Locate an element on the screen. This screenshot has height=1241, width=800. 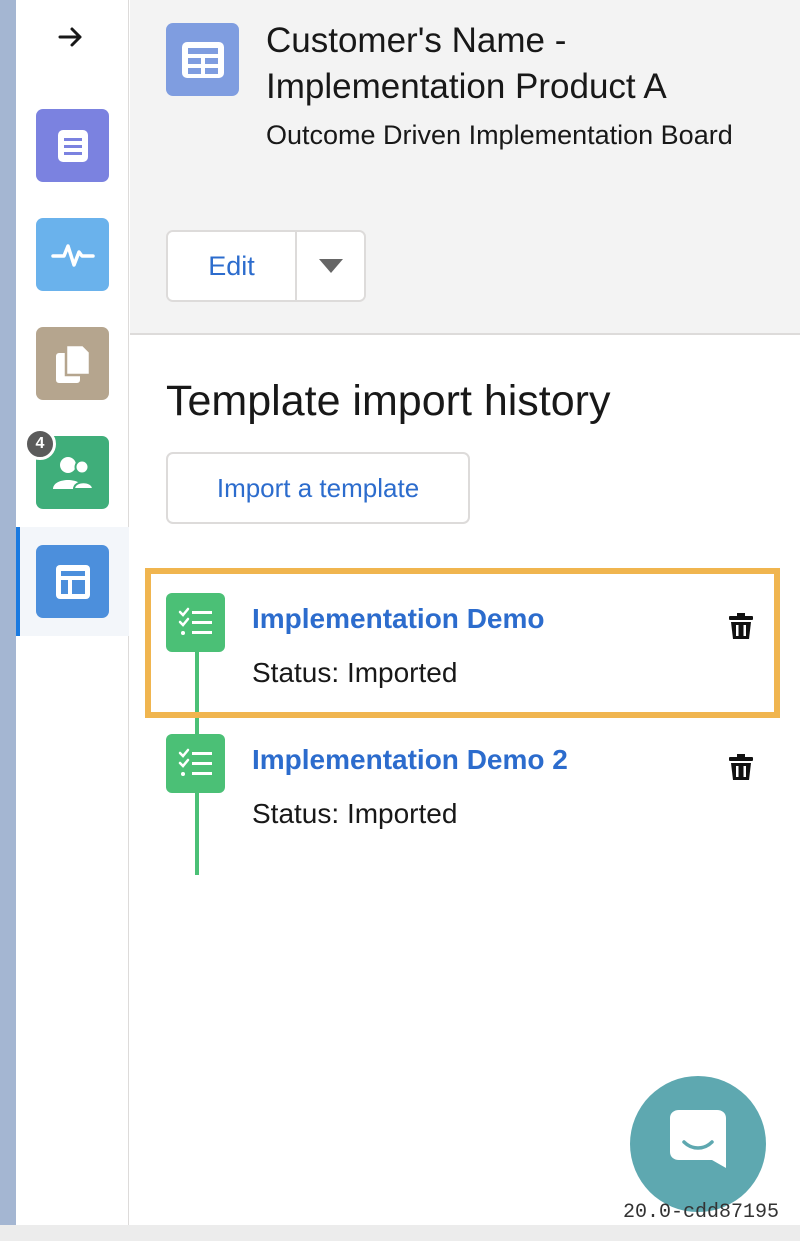
history-item-title: Implementation Demo 2 is located at coordinates (410, 760).